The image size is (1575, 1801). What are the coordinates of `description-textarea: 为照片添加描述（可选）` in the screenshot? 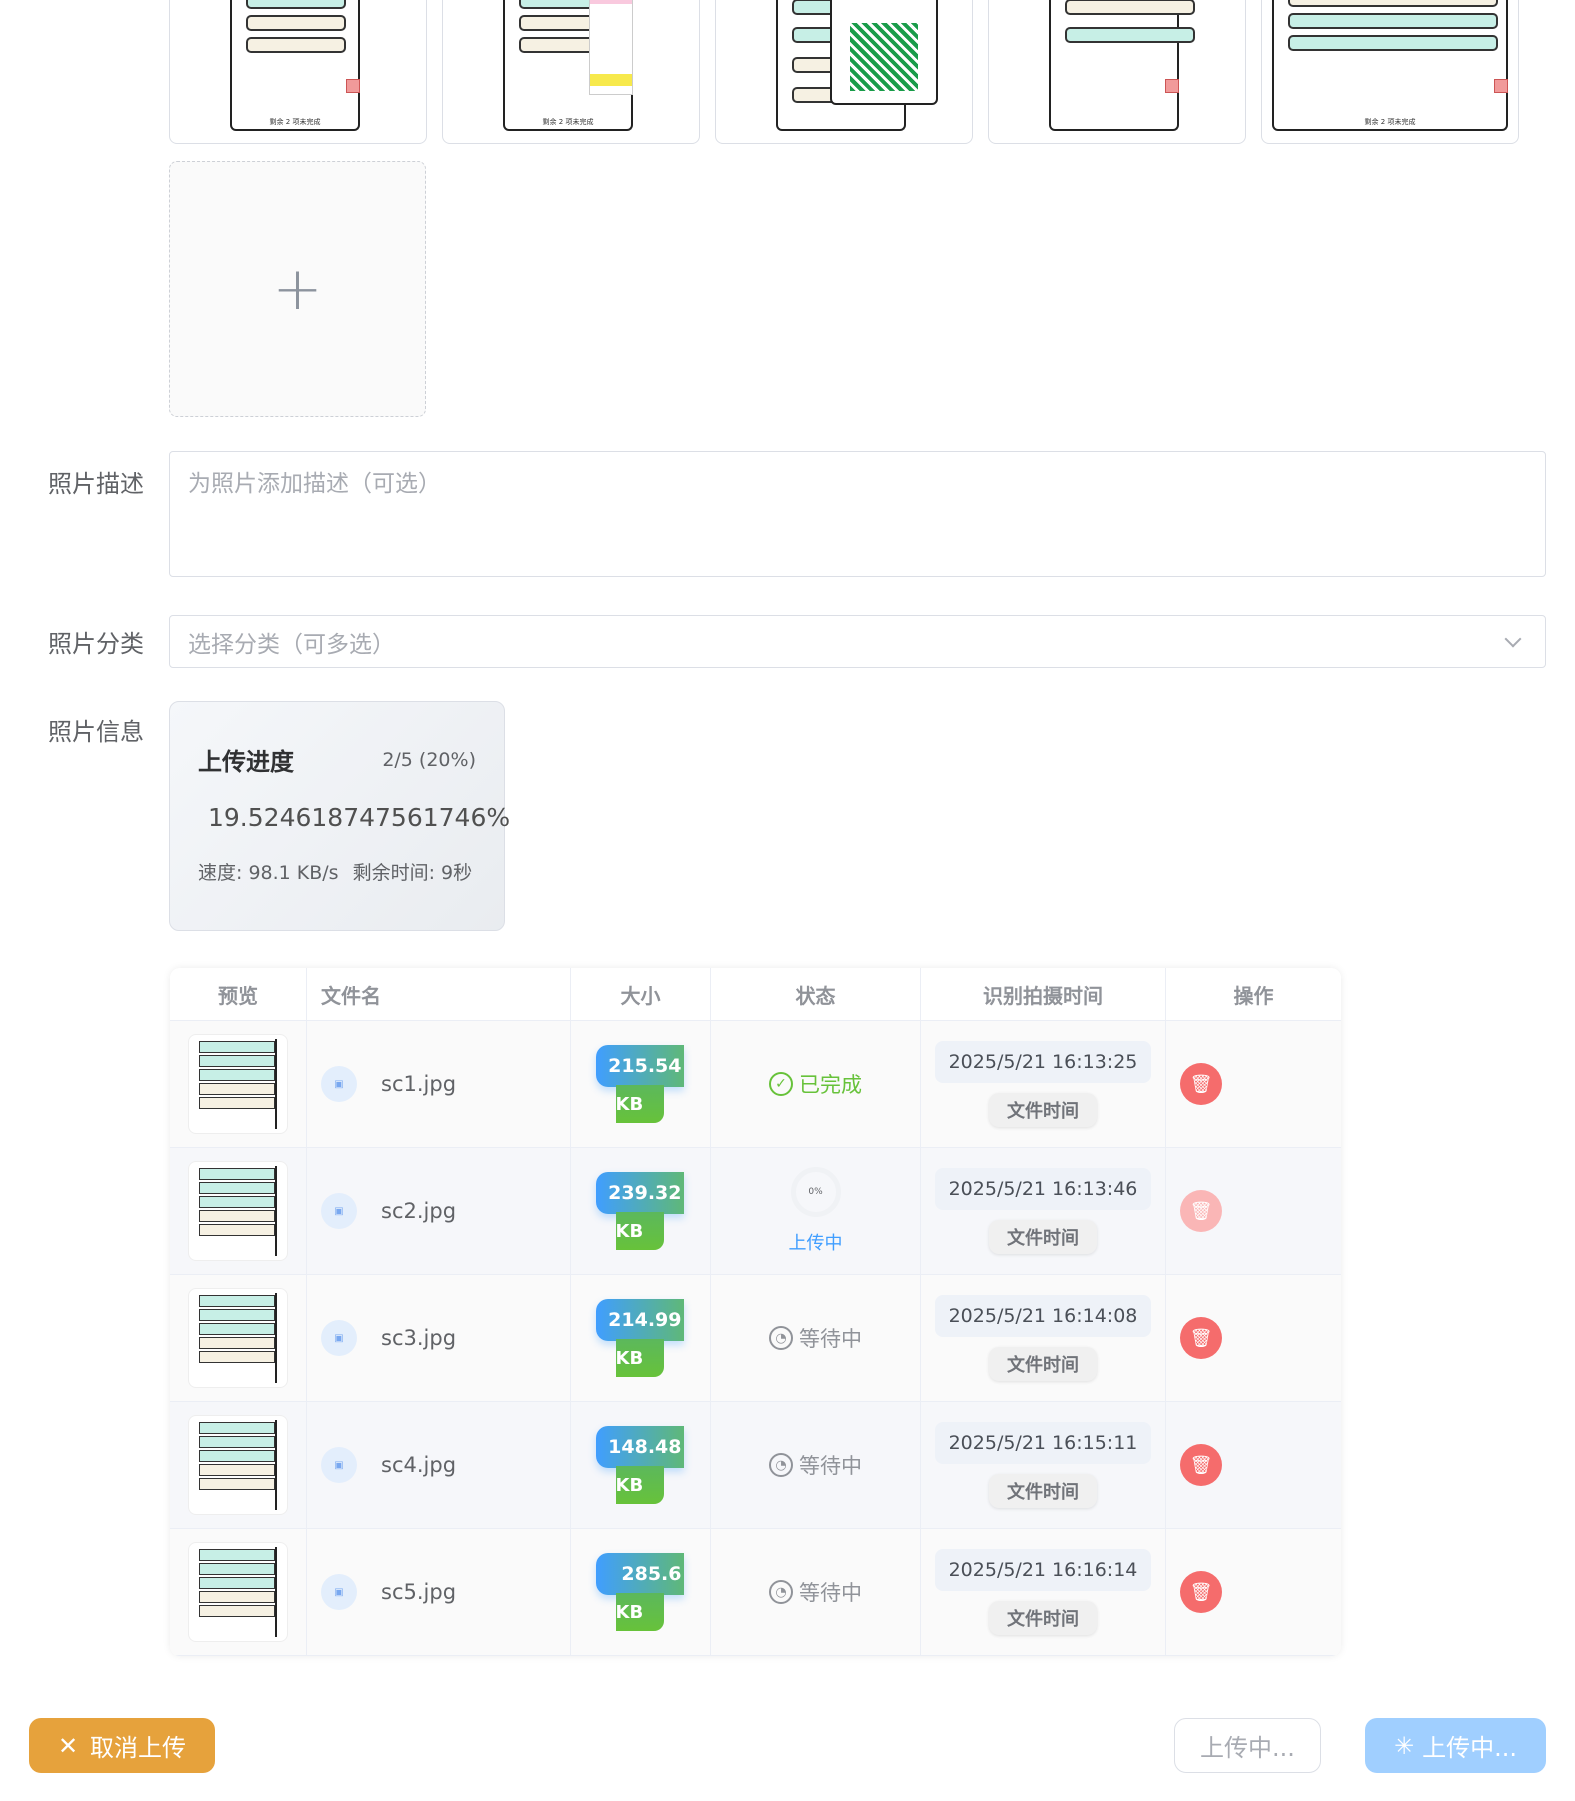 It's located at (857, 514).